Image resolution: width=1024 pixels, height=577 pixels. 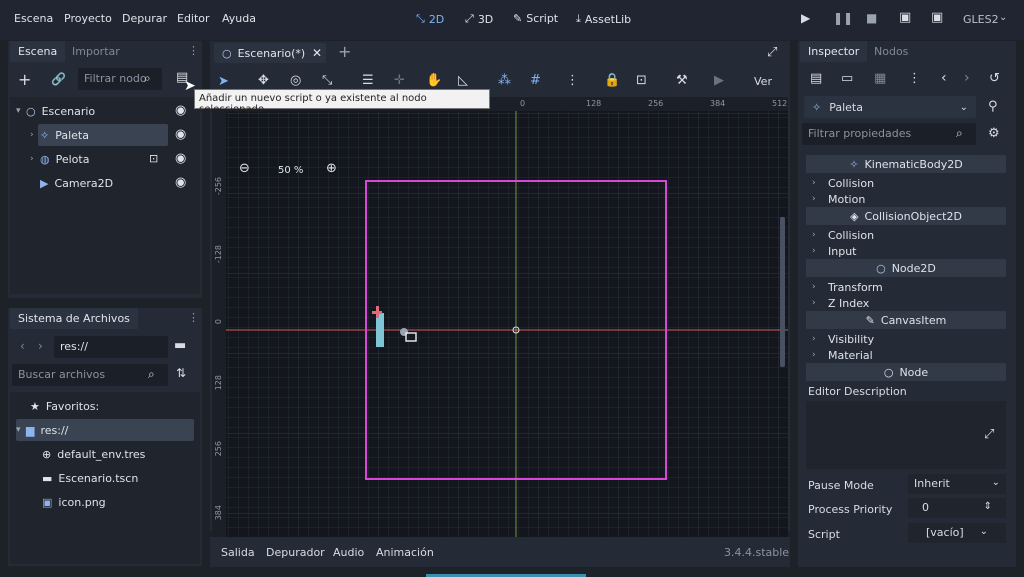 What do you see at coordinates (641, 80) in the screenshot?
I see `group-icon: ⊡` at bounding box center [641, 80].